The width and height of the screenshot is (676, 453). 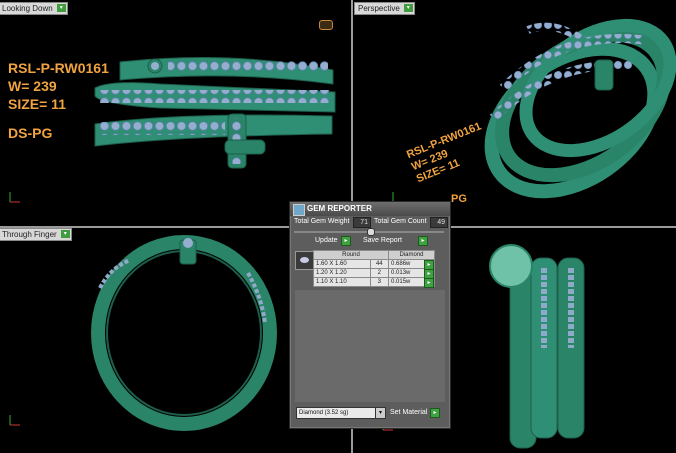 I want to click on gem-size: 1.60 X 1.60, so click(x=342, y=264).